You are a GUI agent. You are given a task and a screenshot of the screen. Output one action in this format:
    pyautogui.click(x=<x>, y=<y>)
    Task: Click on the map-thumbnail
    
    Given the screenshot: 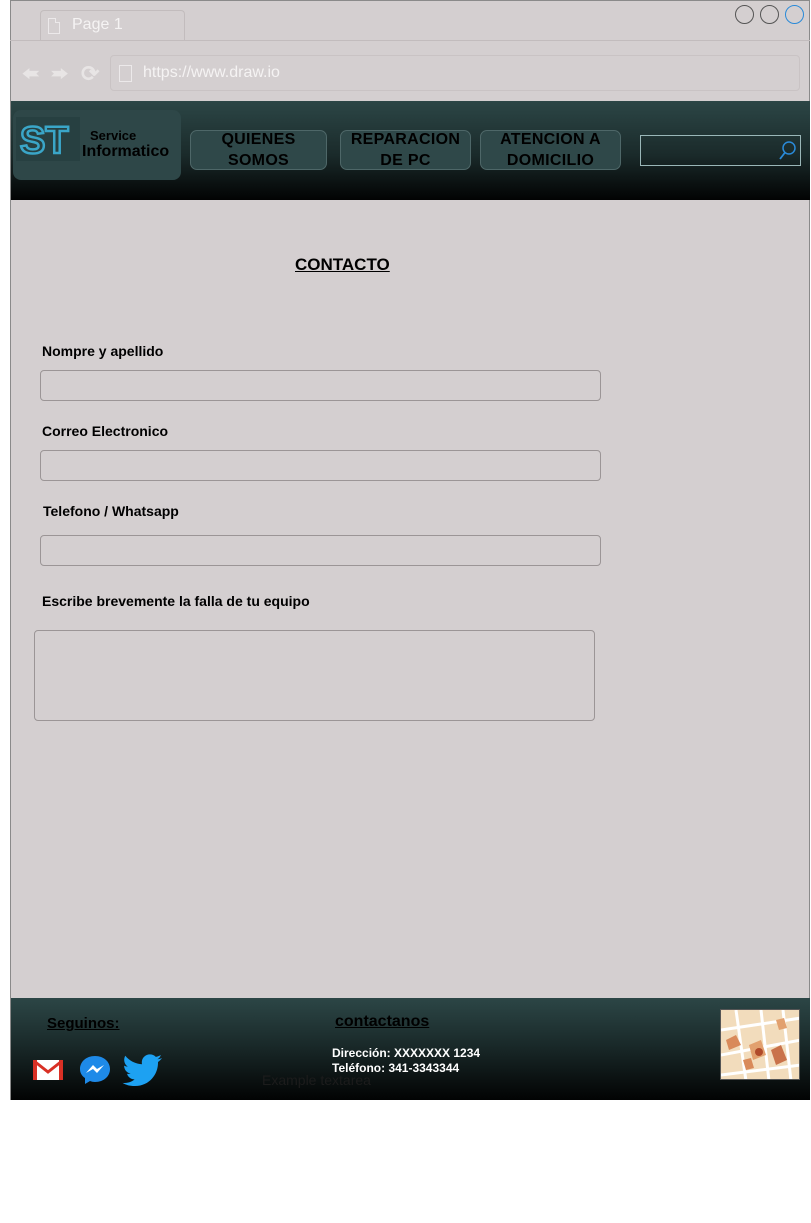 What is the action you would take?
    pyautogui.click(x=760, y=1044)
    